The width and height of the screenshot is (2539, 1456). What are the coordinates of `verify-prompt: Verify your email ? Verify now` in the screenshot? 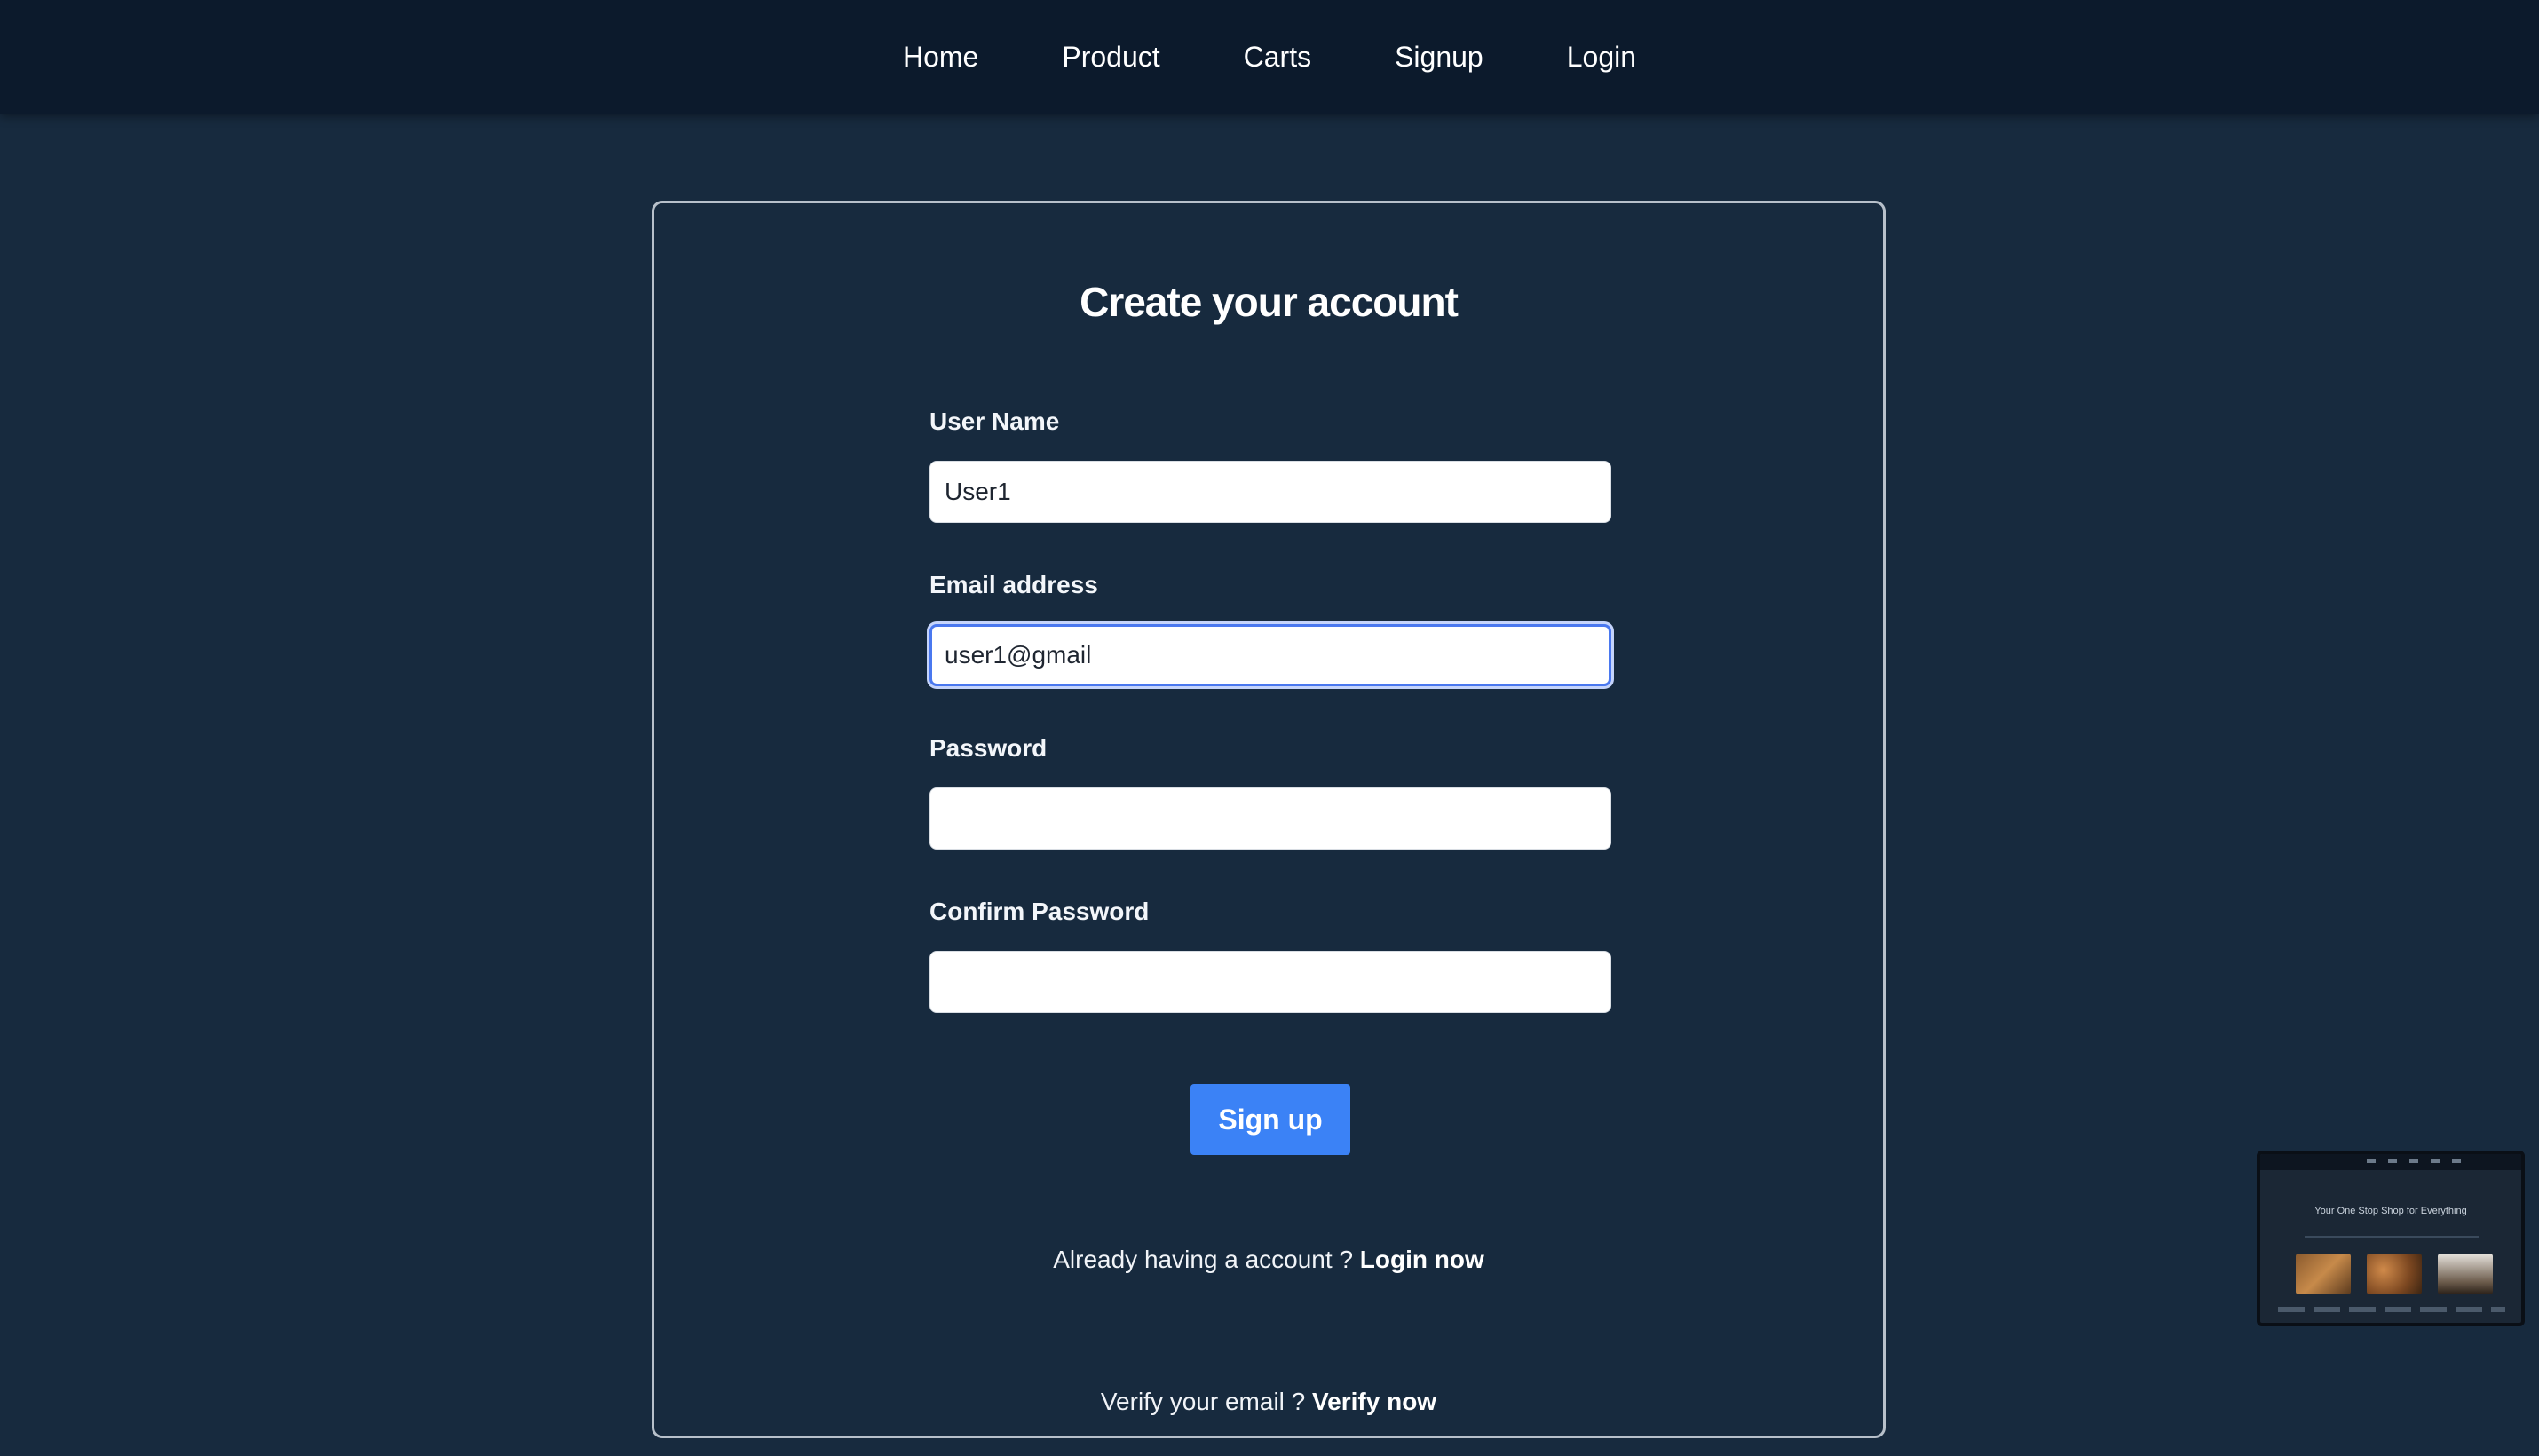 It's located at (1268, 1402).